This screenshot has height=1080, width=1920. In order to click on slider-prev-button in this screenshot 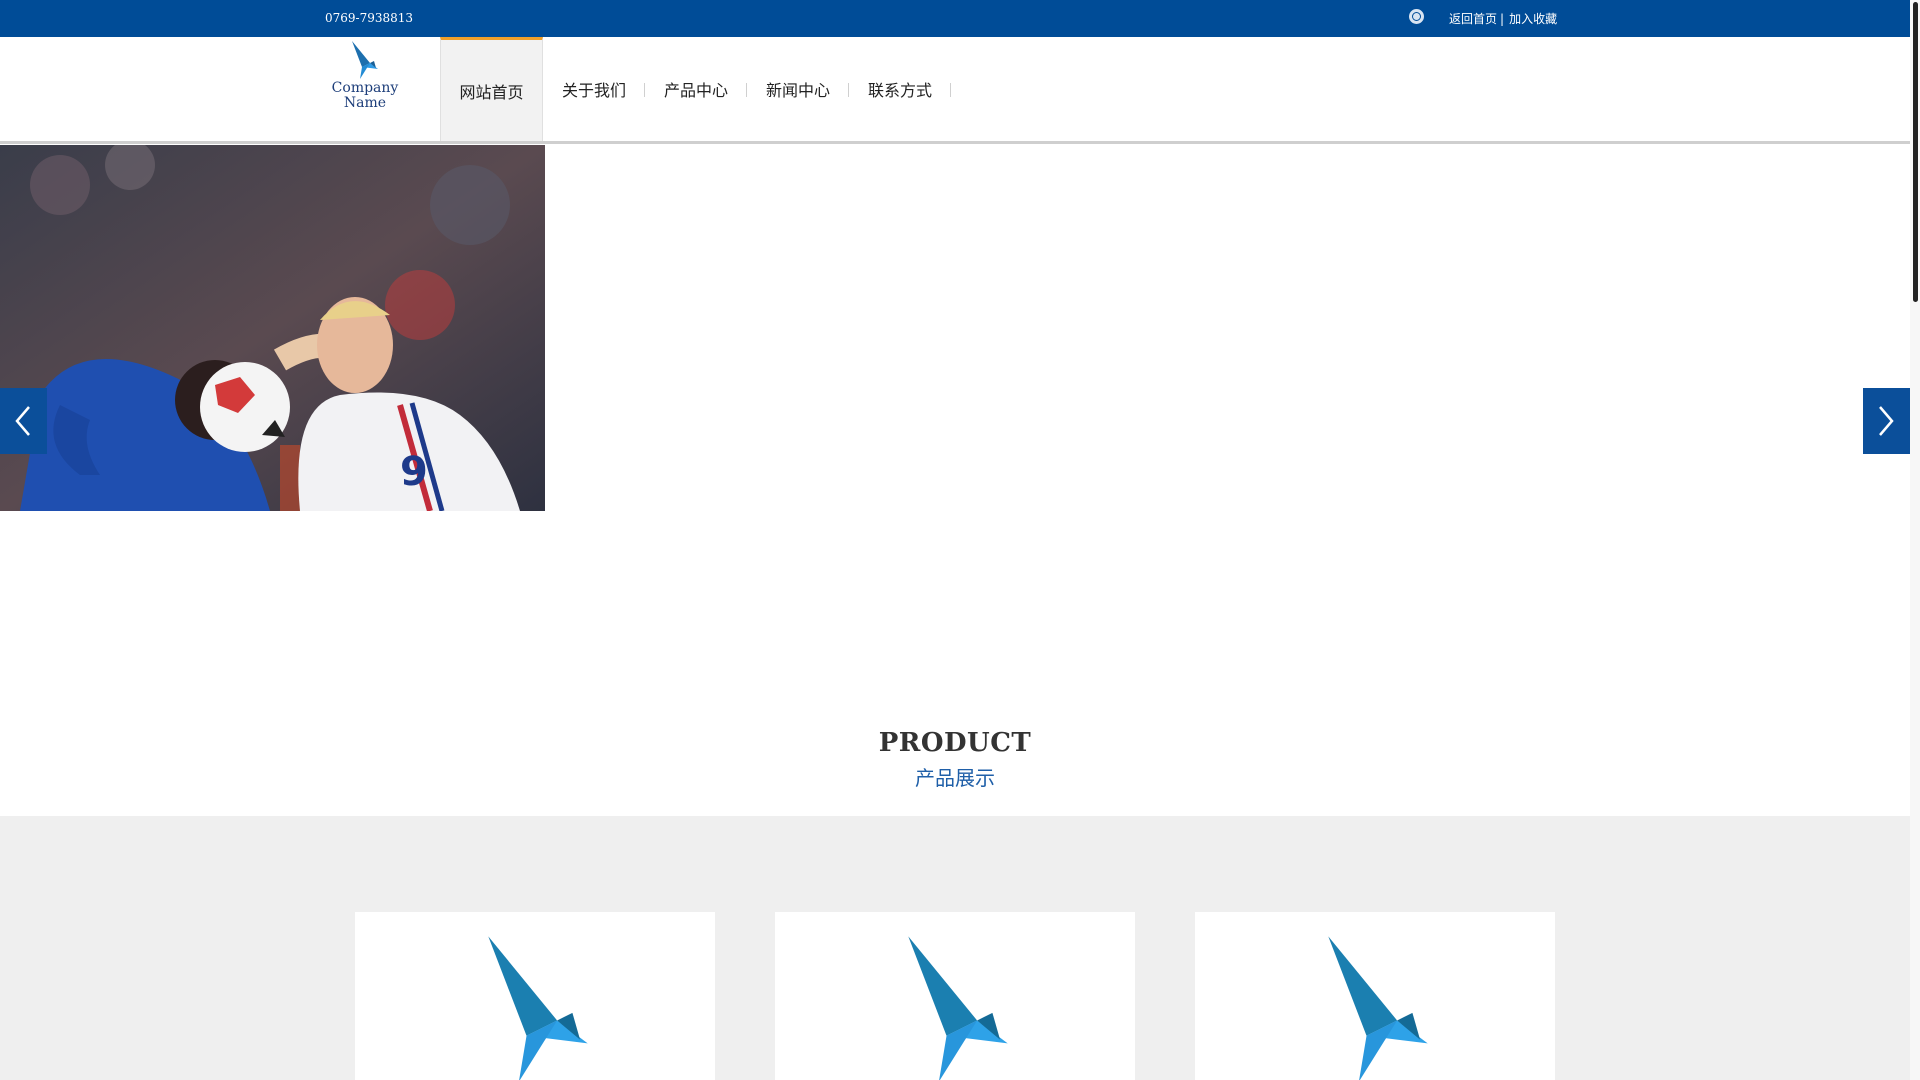, I will do `click(23, 421)`.